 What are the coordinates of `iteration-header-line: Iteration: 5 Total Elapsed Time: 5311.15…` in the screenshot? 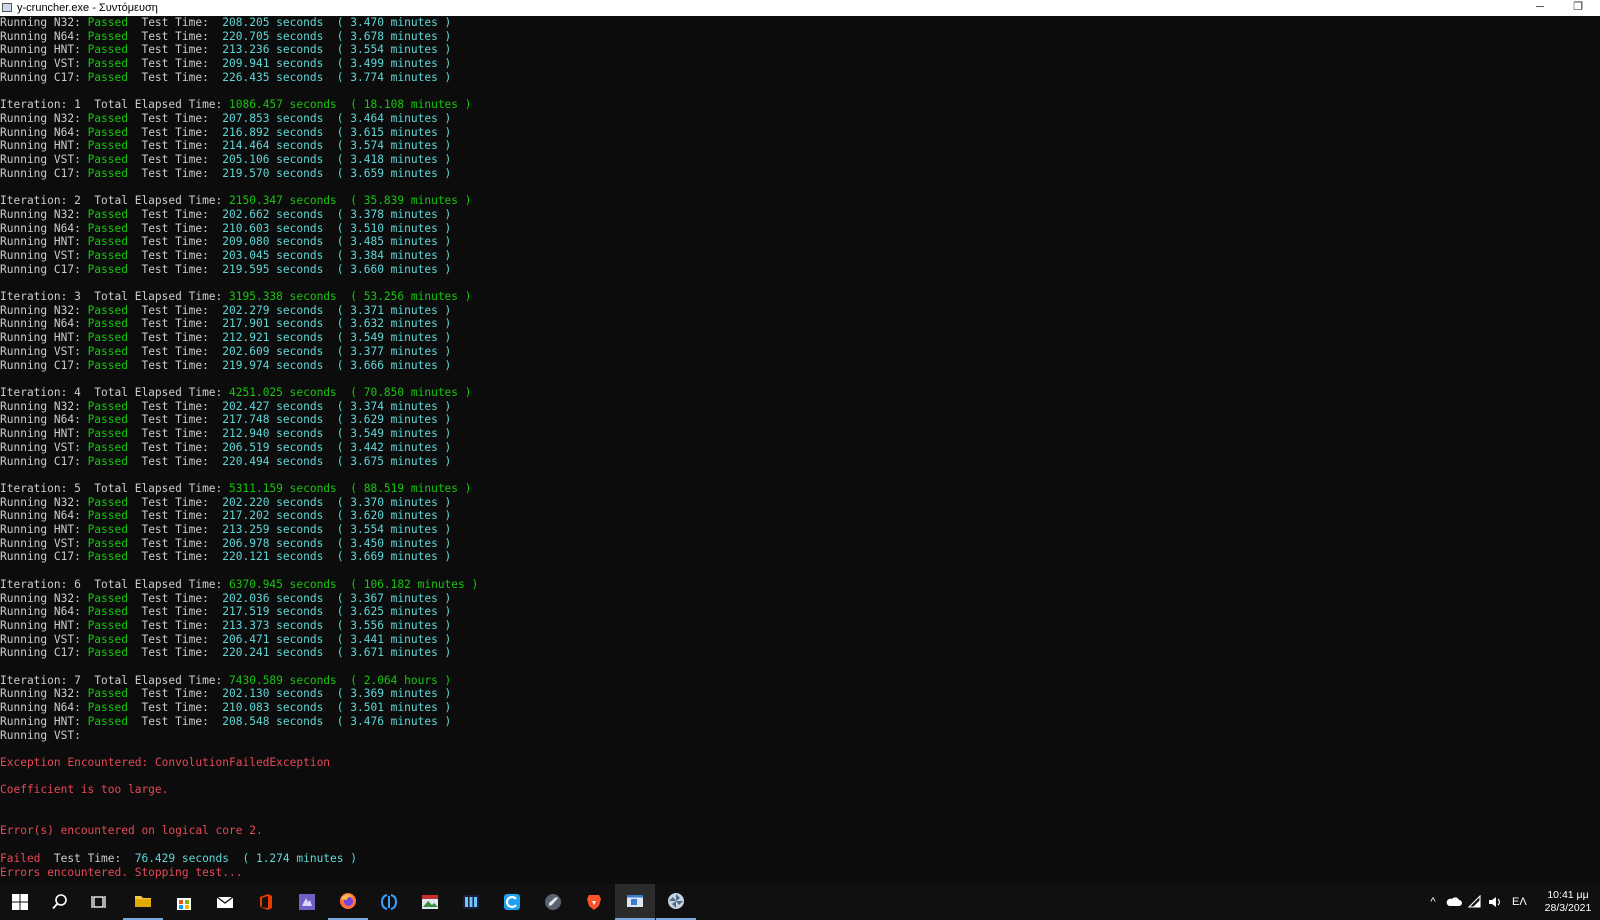 It's located at (236, 488).